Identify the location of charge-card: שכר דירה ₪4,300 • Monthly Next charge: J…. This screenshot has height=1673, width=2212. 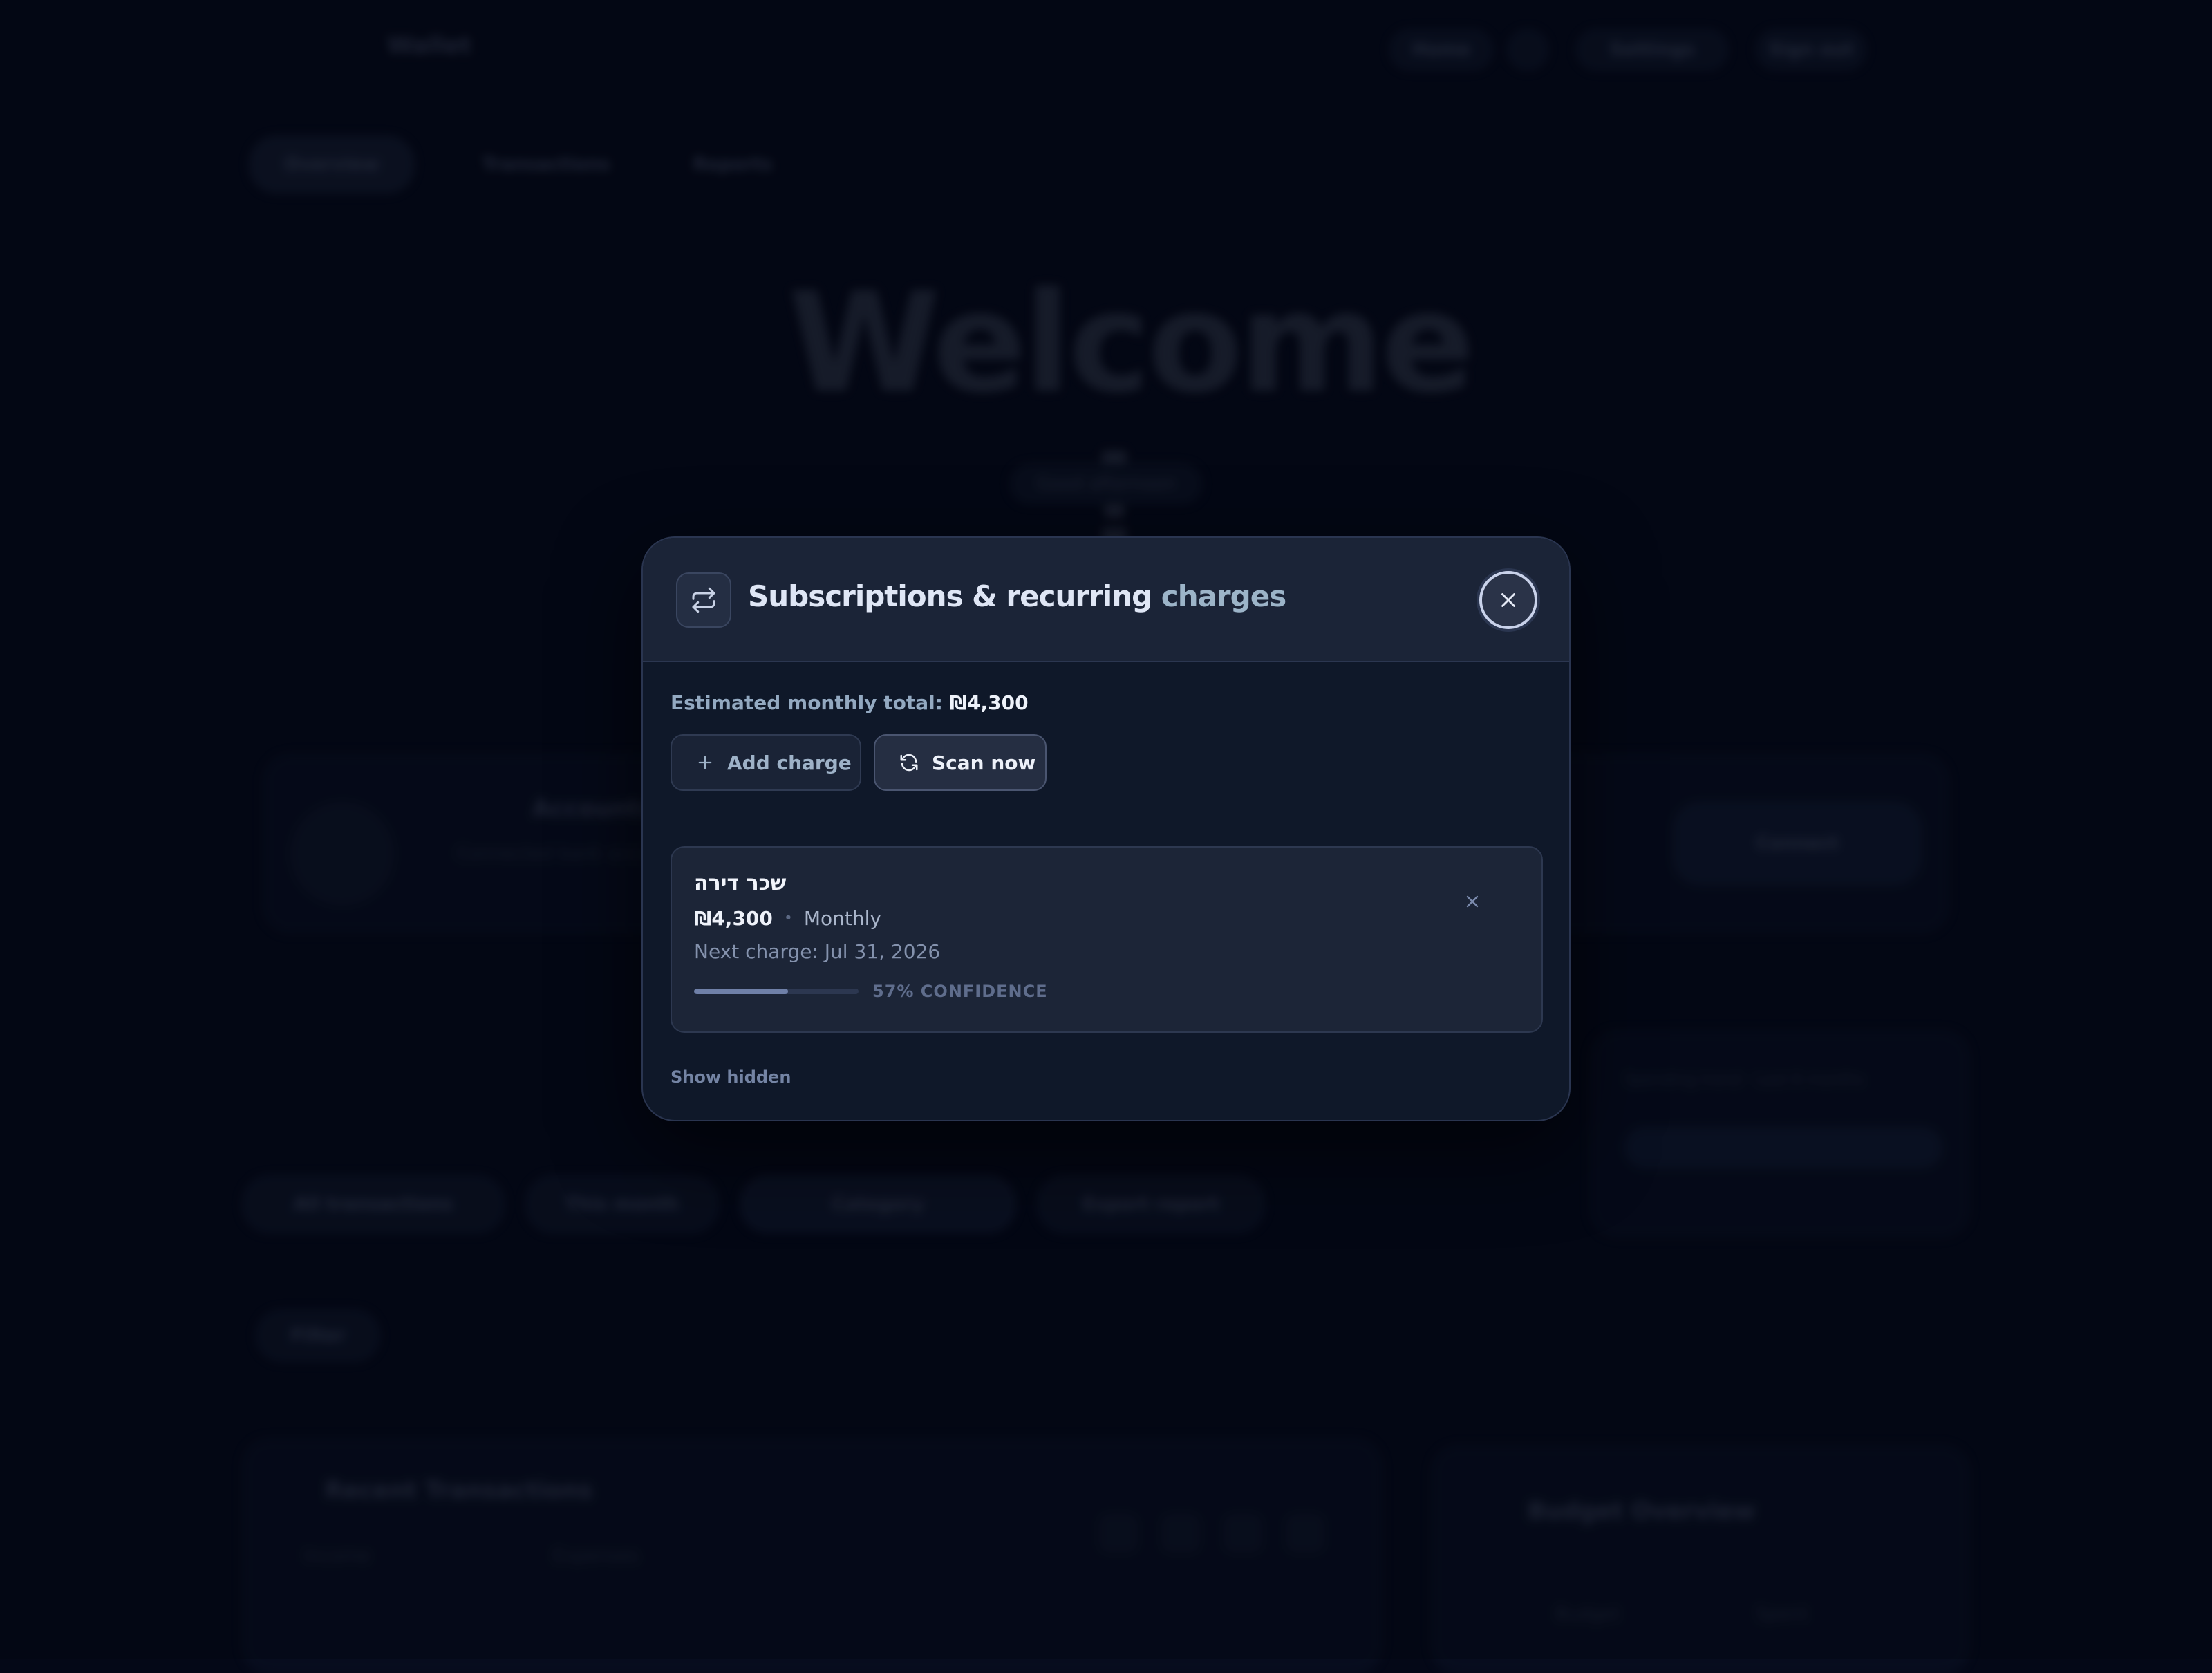
(1107, 940).